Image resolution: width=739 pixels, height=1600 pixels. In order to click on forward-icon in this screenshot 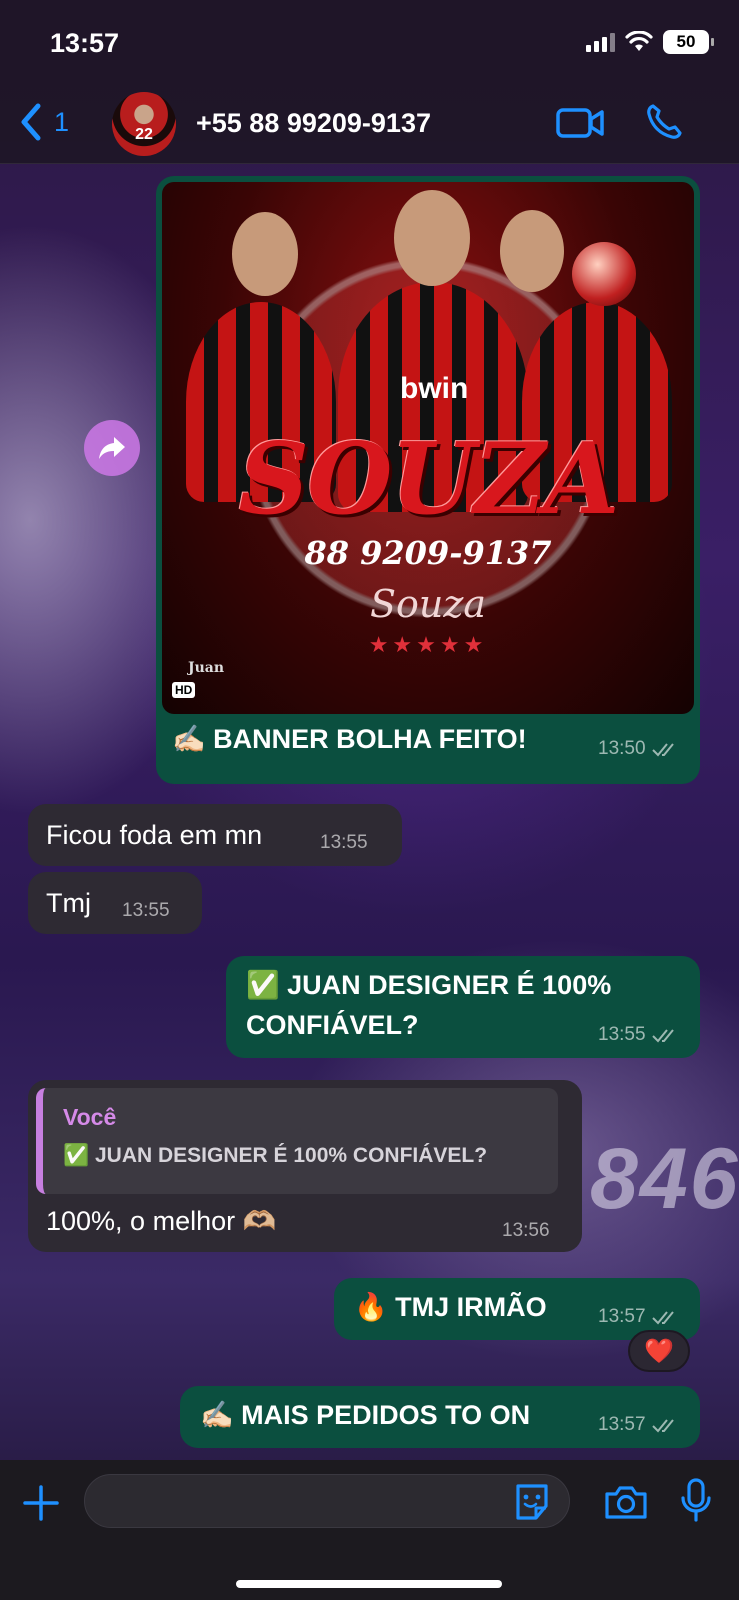, I will do `click(112, 448)`.